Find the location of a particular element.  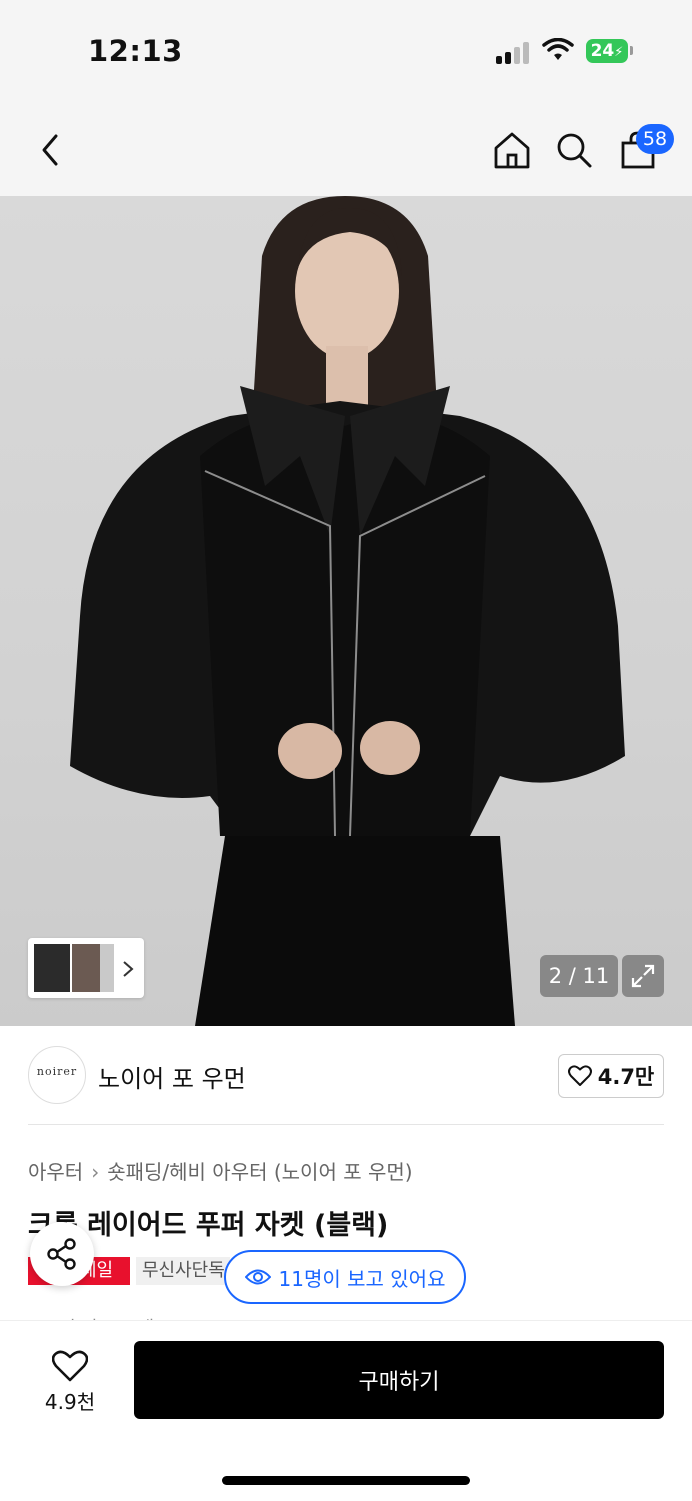

share-button is located at coordinates (62, 1254).